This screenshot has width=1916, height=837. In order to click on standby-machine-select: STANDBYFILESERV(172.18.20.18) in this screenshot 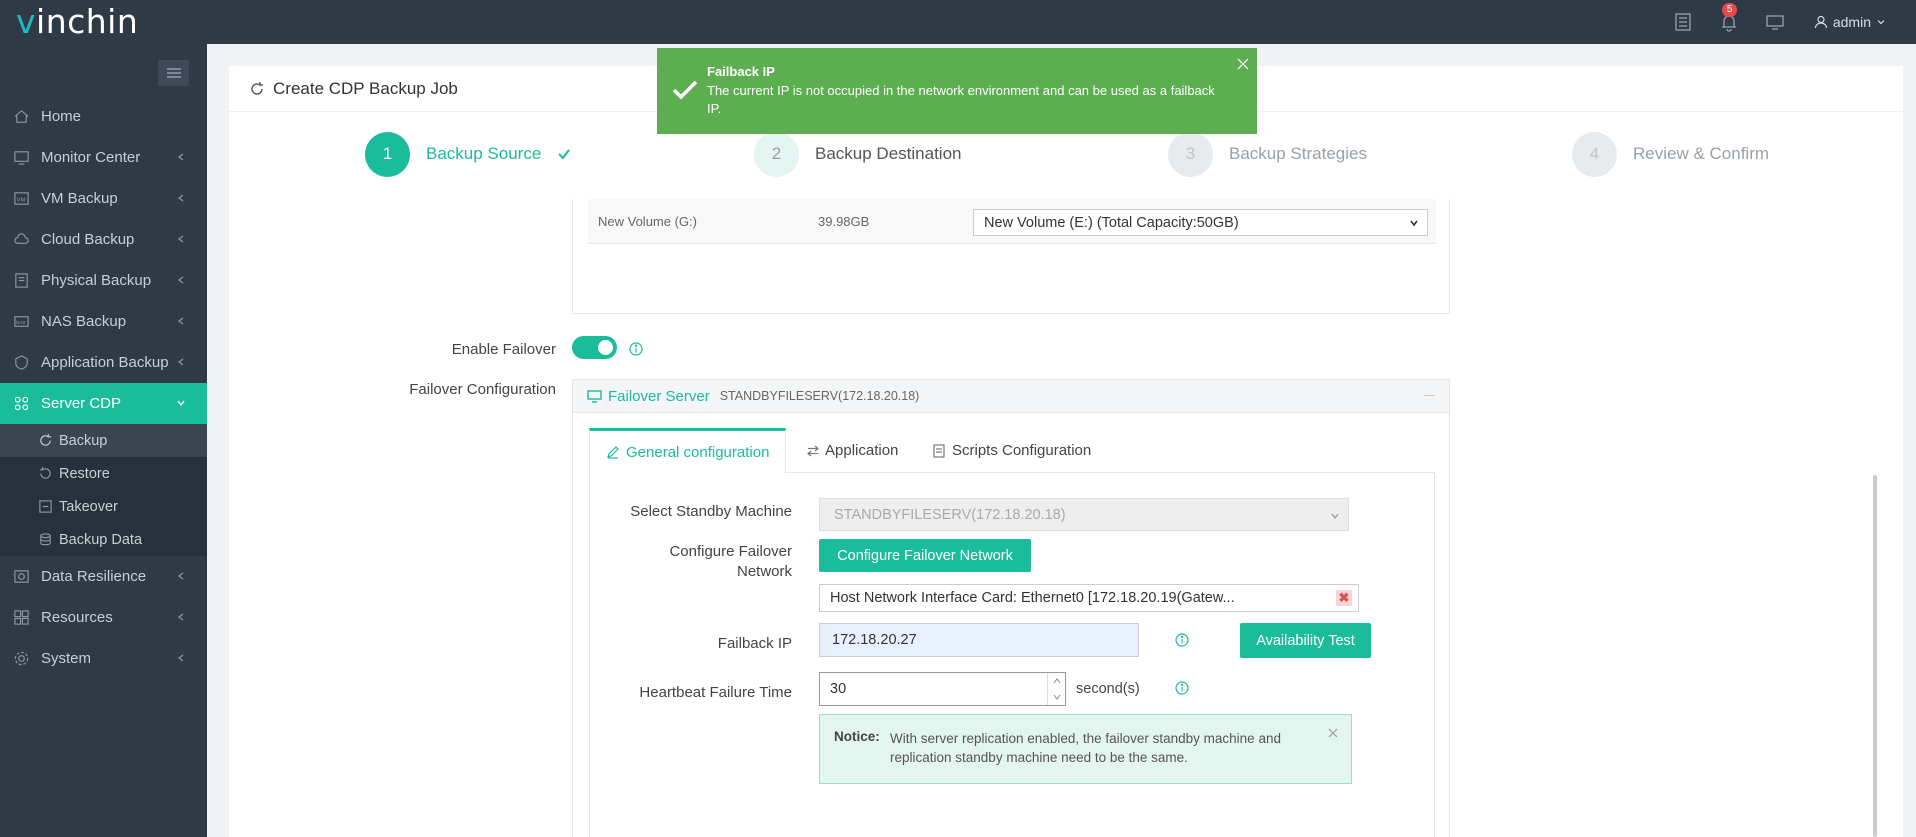, I will do `click(1084, 514)`.